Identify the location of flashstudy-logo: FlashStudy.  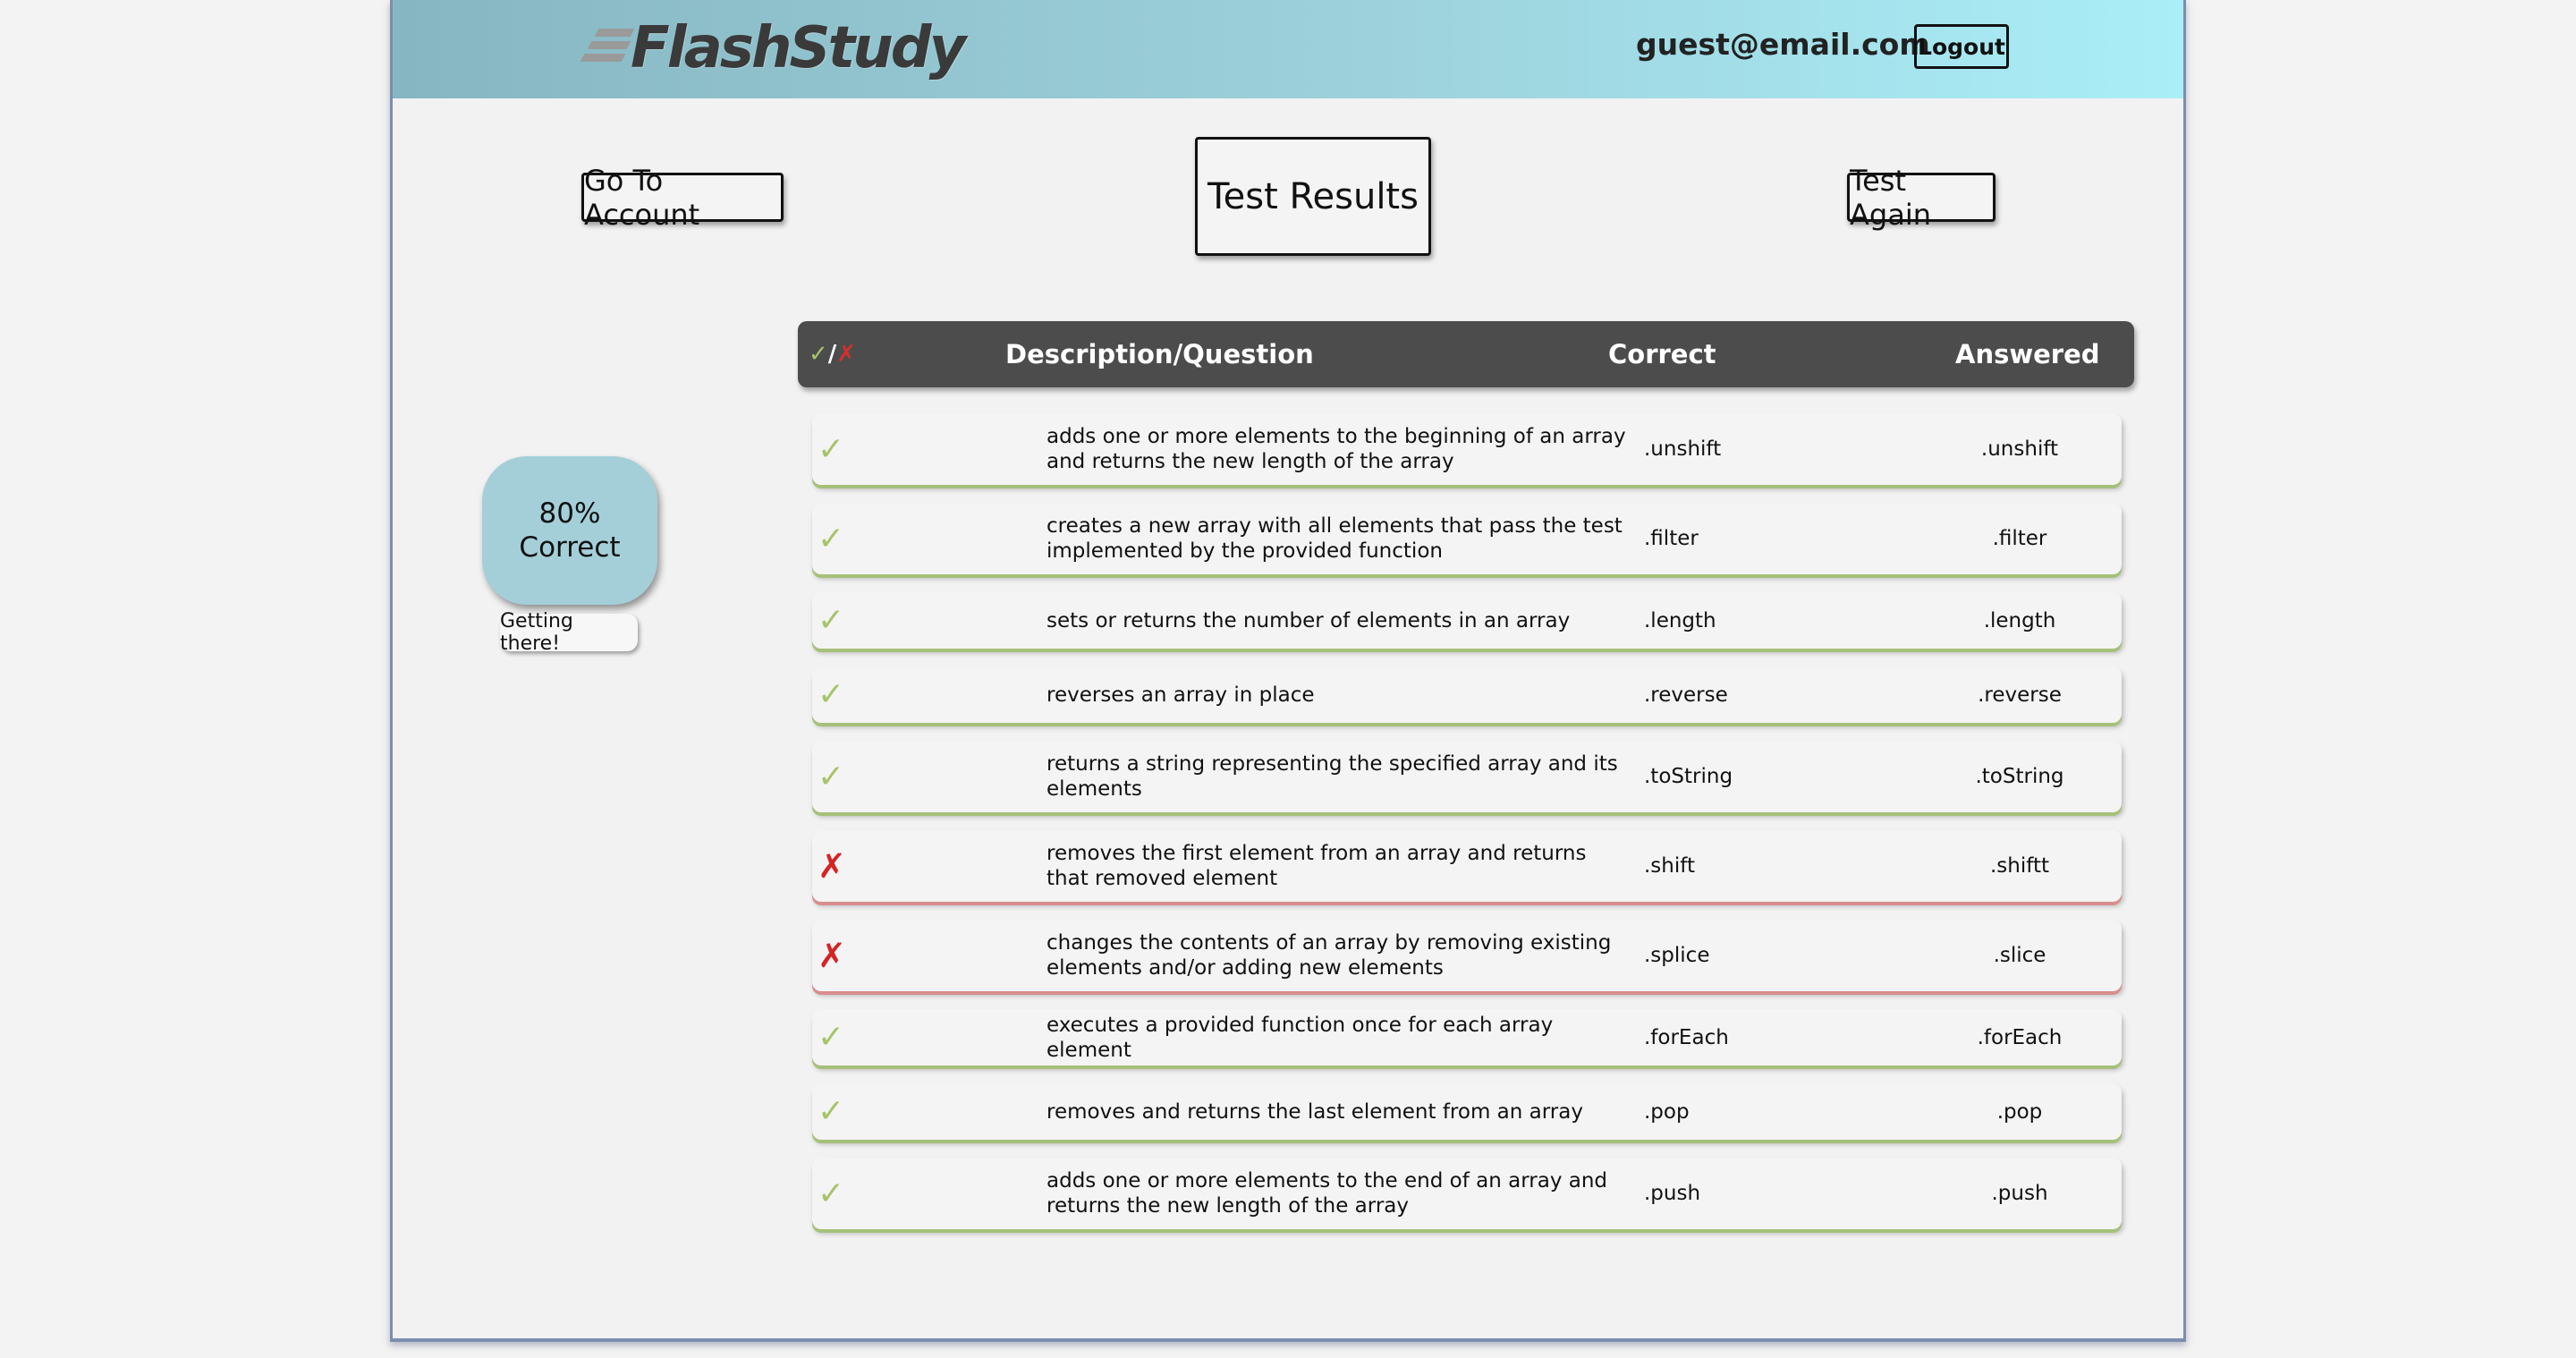
(771, 48).